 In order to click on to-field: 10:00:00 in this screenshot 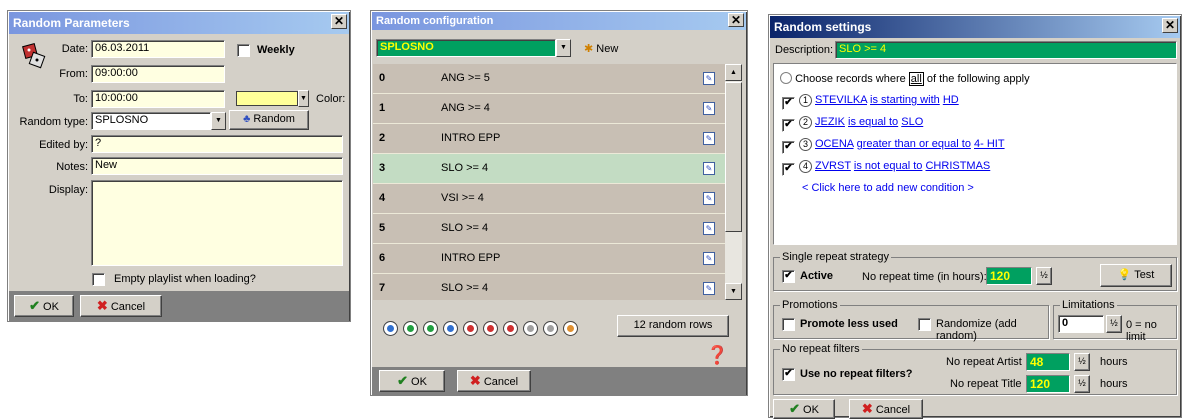, I will do `click(158, 99)`.